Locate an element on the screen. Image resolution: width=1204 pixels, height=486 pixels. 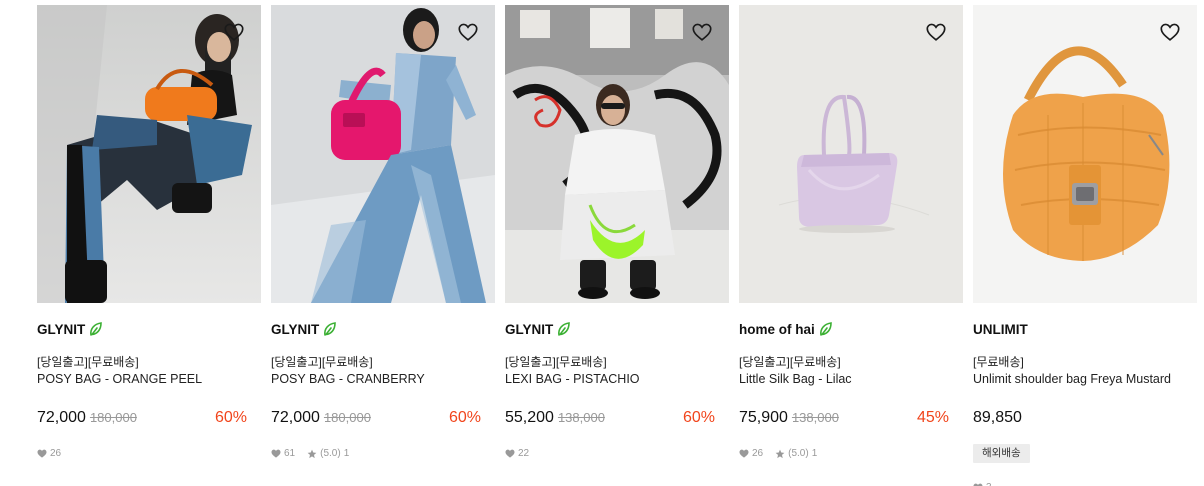
product-name: POSY BAG - CRANBERRY is located at coordinates (348, 379).